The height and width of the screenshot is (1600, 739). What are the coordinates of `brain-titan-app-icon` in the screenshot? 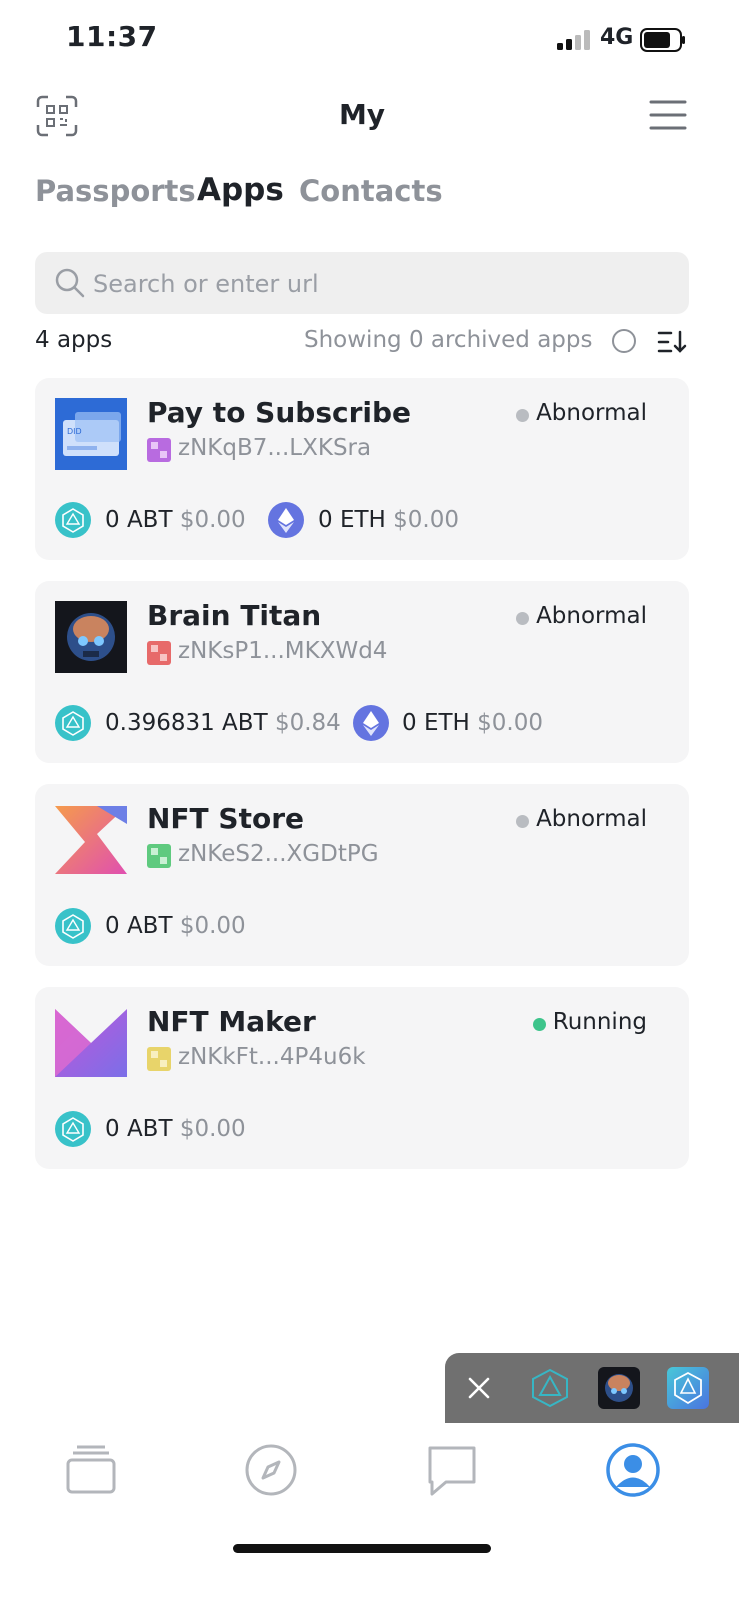 It's located at (619, 1388).